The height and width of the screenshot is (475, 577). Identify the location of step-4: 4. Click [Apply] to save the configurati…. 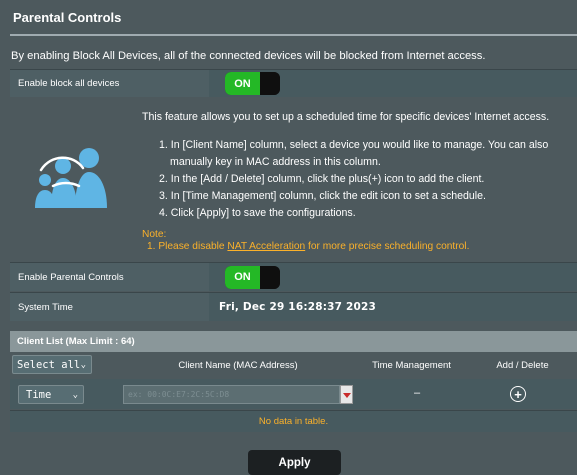
(257, 213).